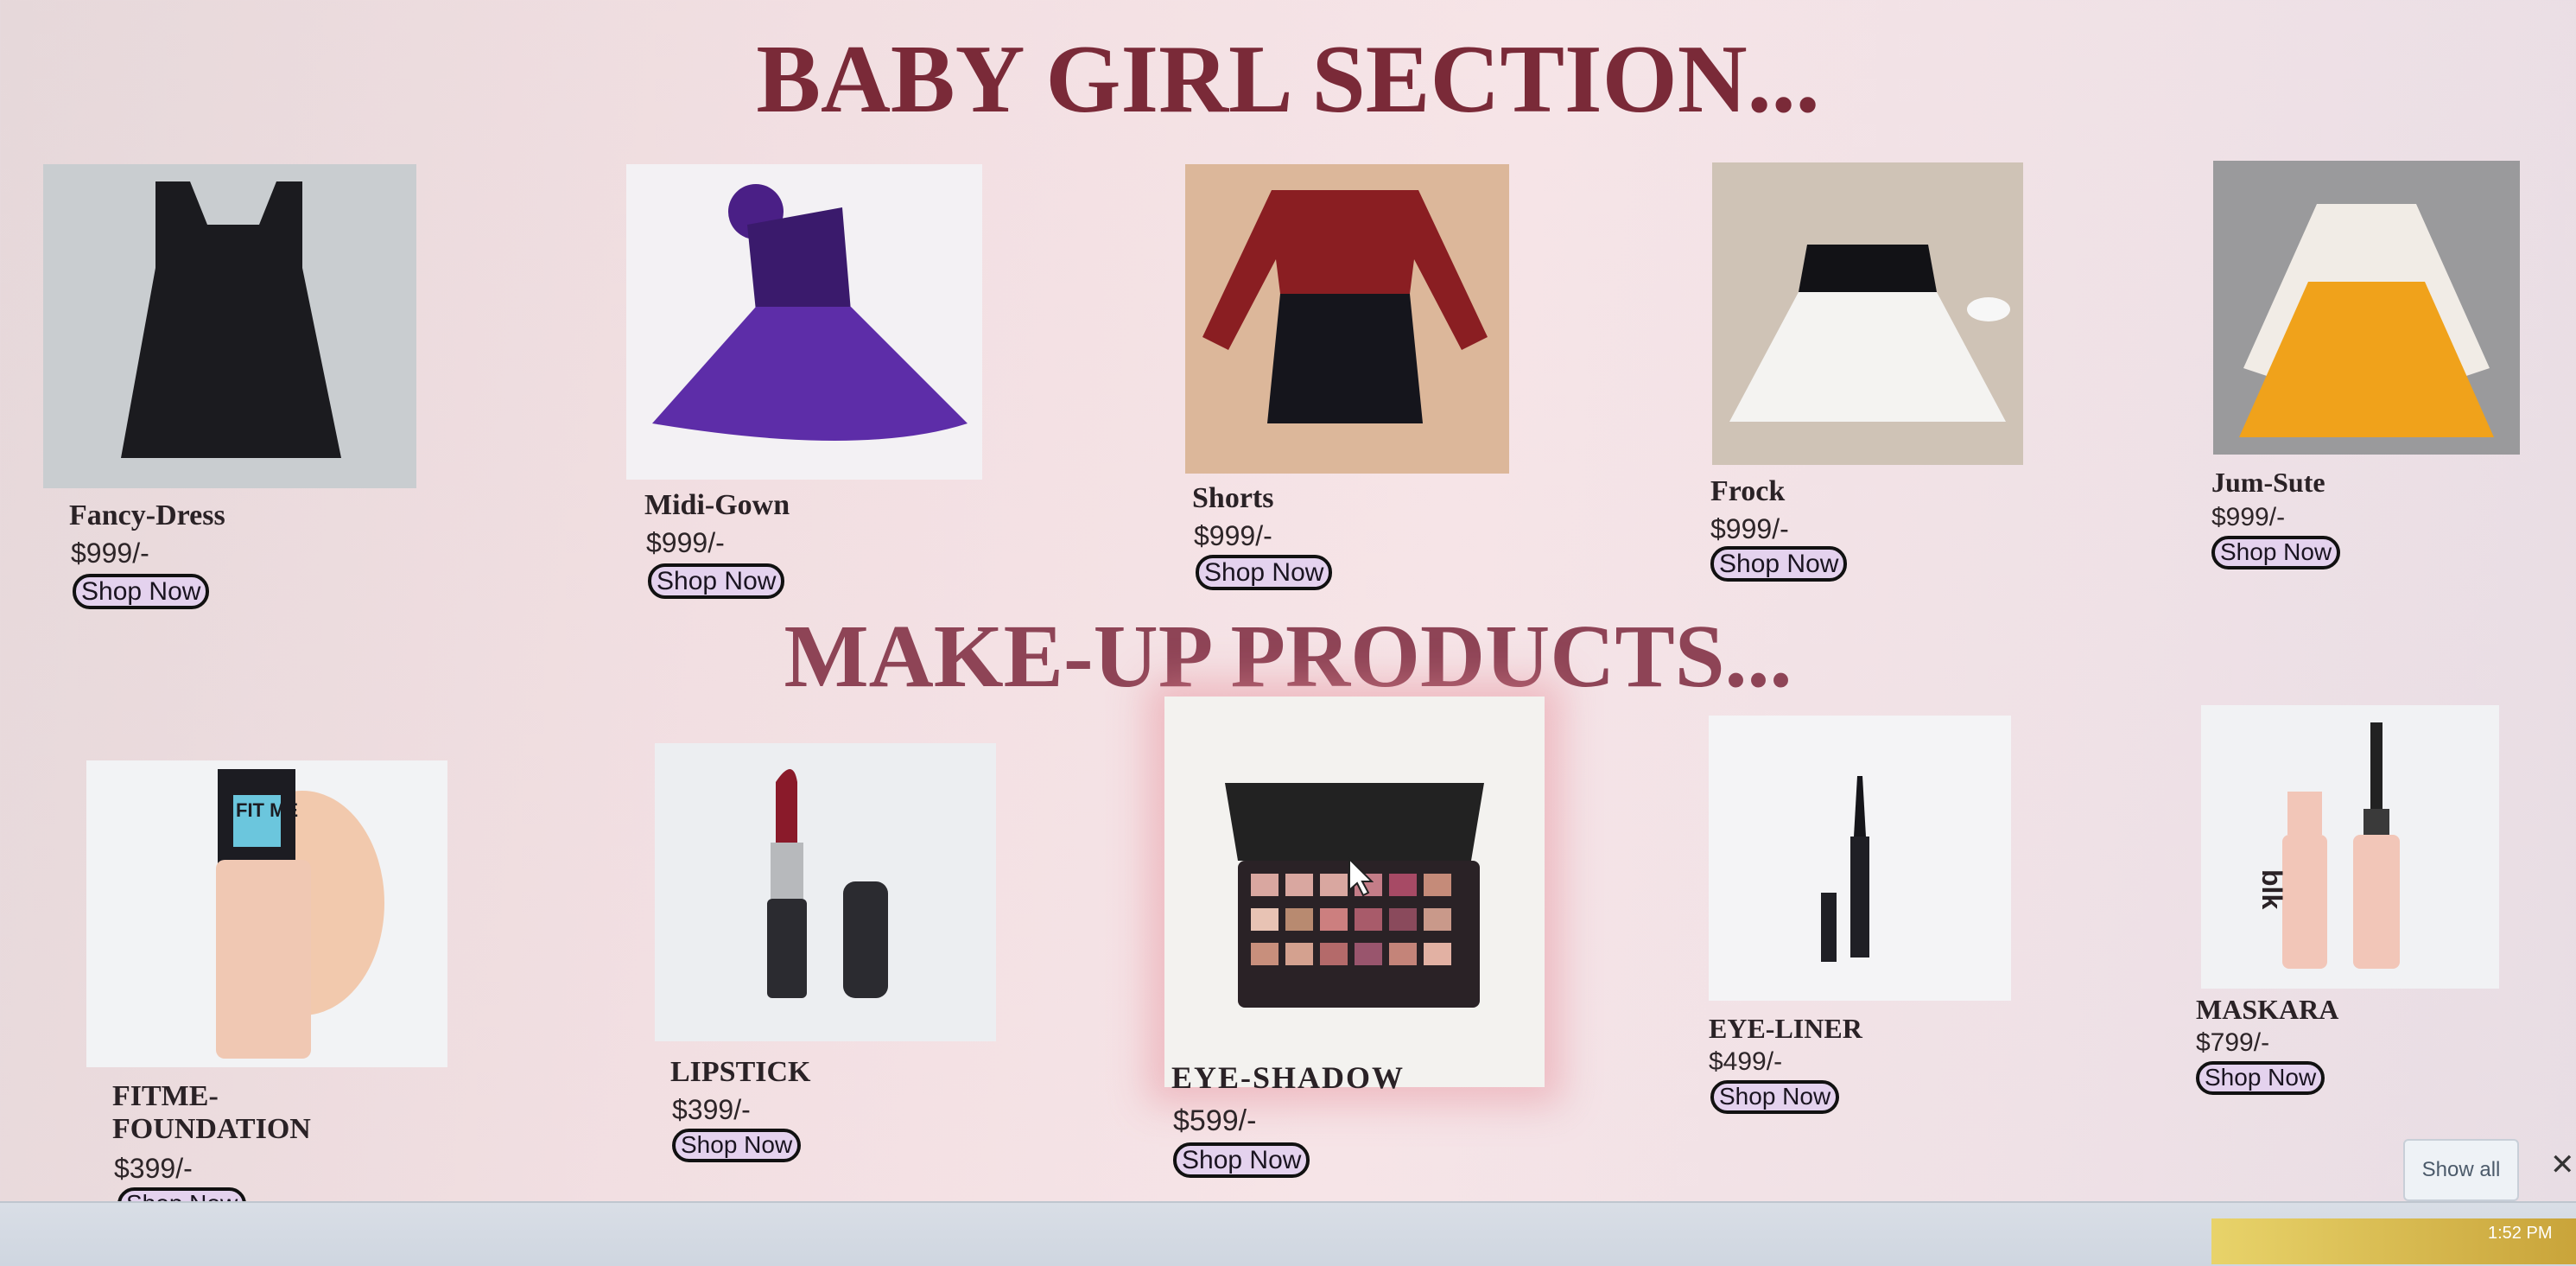  What do you see at coordinates (717, 505) in the screenshot?
I see `product-name: Midi-Gown` at bounding box center [717, 505].